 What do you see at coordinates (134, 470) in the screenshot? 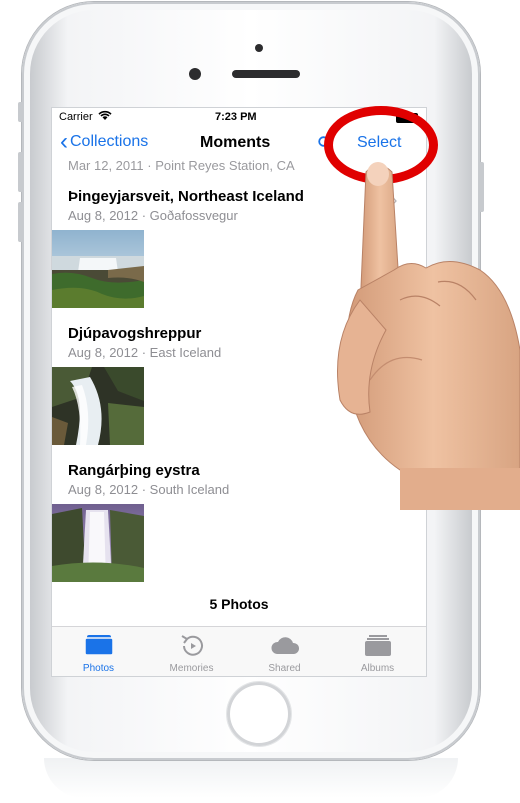
I see `moment-title: Rangárþing eystra` at bounding box center [134, 470].